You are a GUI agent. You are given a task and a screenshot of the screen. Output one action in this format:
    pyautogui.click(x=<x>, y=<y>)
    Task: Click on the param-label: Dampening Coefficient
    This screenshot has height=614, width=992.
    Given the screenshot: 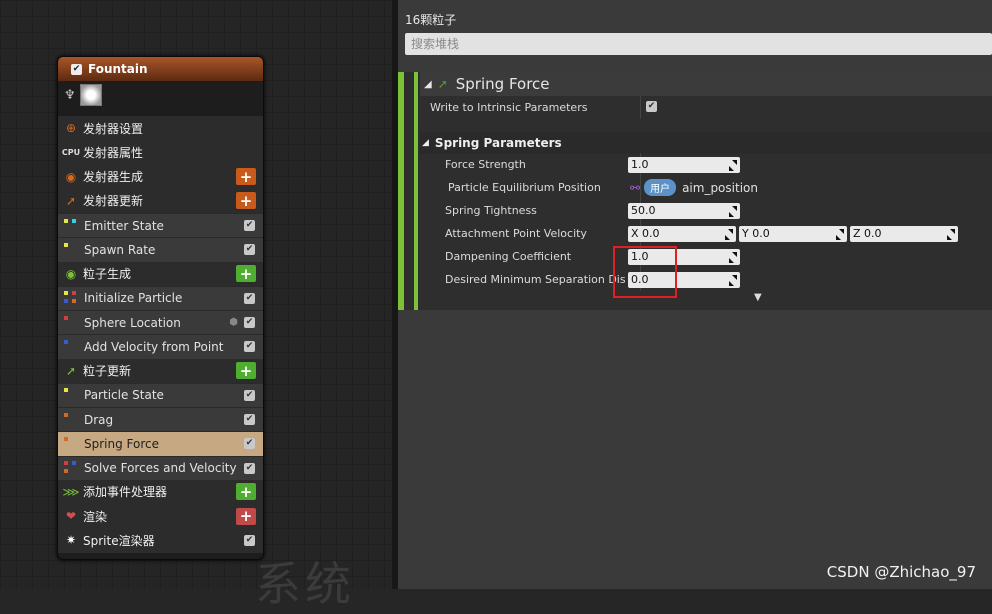 What is the action you would take?
    pyautogui.click(x=508, y=256)
    